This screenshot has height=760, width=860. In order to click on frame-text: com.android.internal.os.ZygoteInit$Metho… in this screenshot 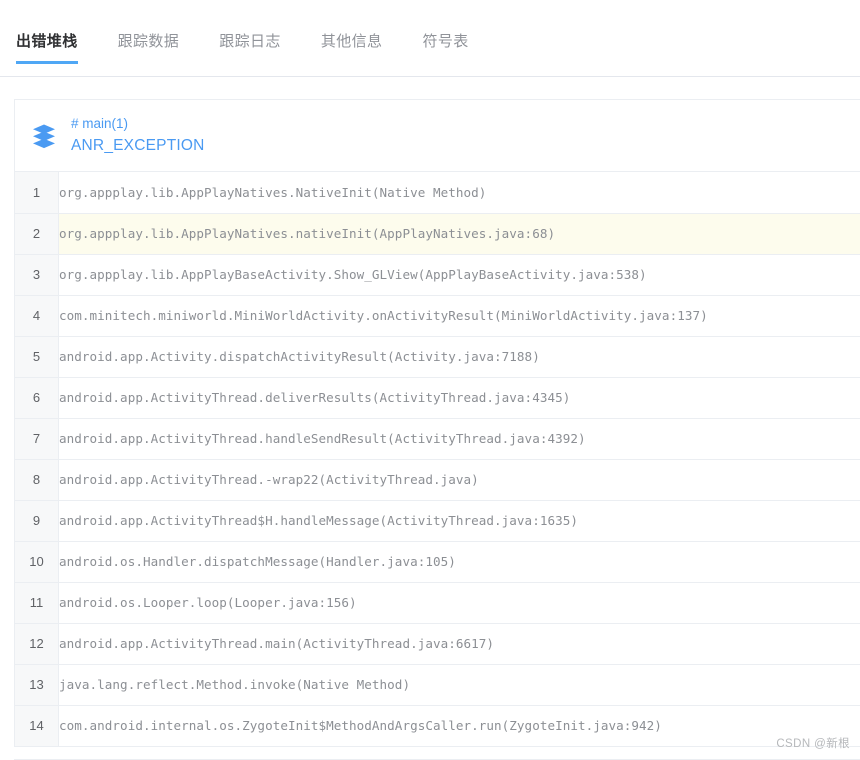, I will do `click(459, 726)`.